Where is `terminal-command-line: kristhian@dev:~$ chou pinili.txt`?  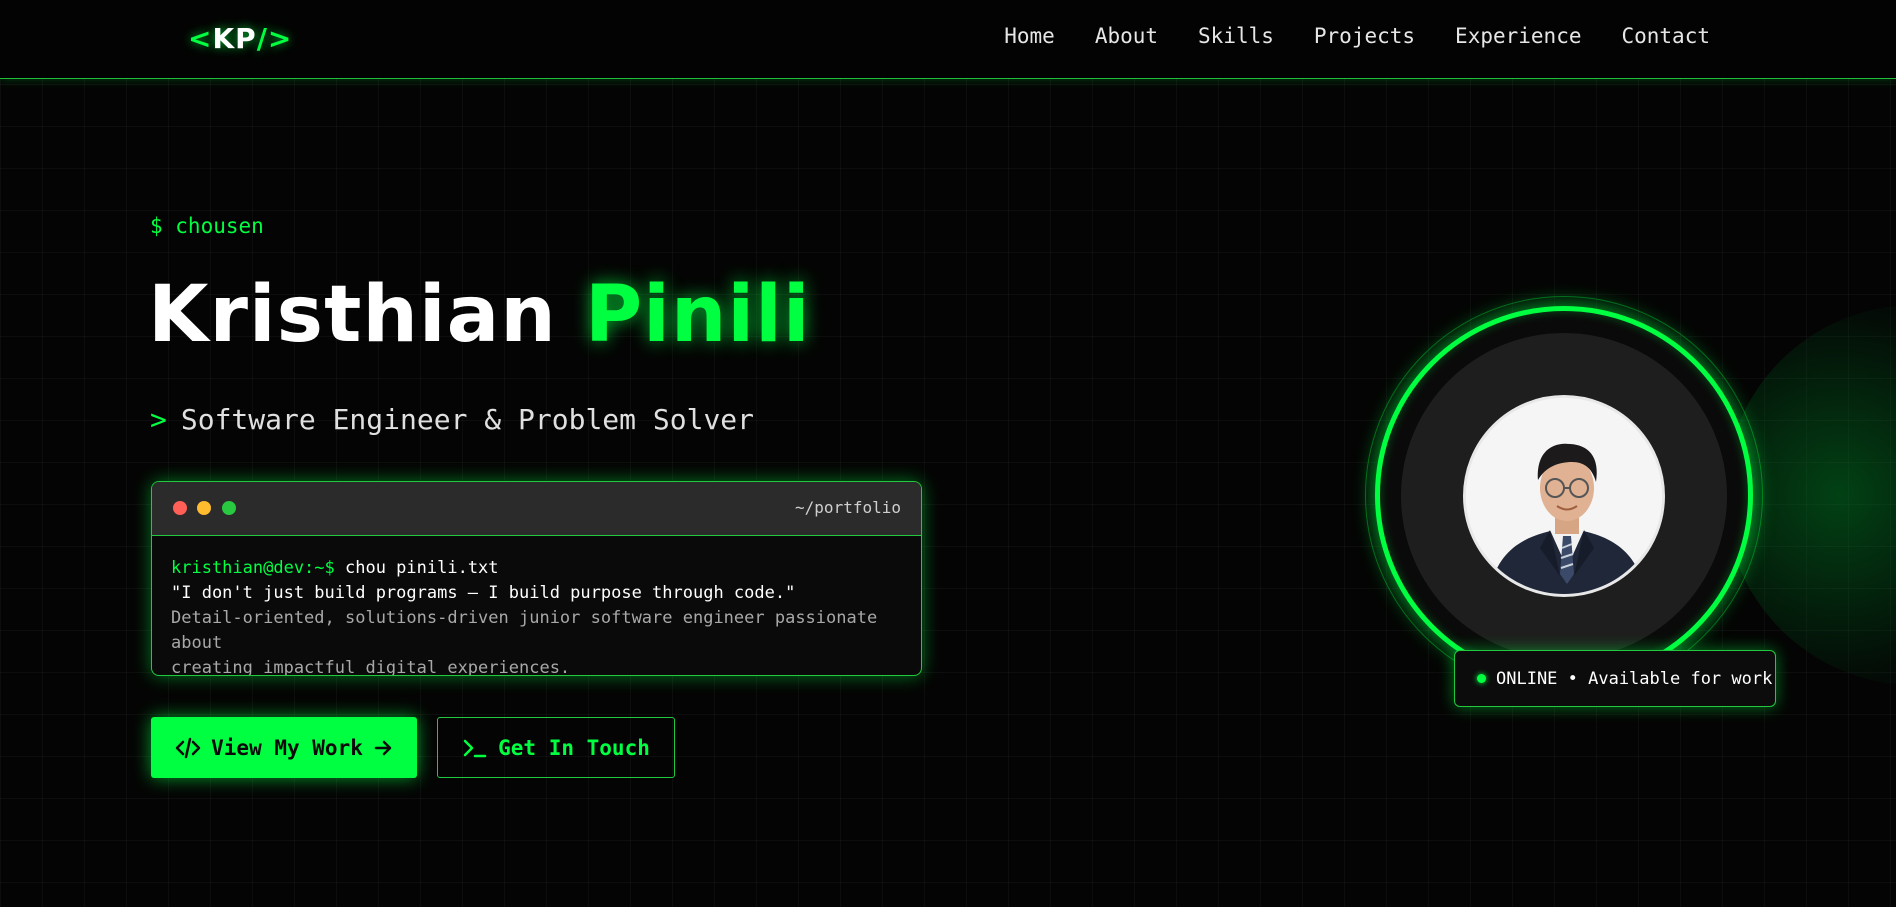
terminal-command-line: kristhian@dev:~$ chou pinili.txt is located at coordinates (536, 568).